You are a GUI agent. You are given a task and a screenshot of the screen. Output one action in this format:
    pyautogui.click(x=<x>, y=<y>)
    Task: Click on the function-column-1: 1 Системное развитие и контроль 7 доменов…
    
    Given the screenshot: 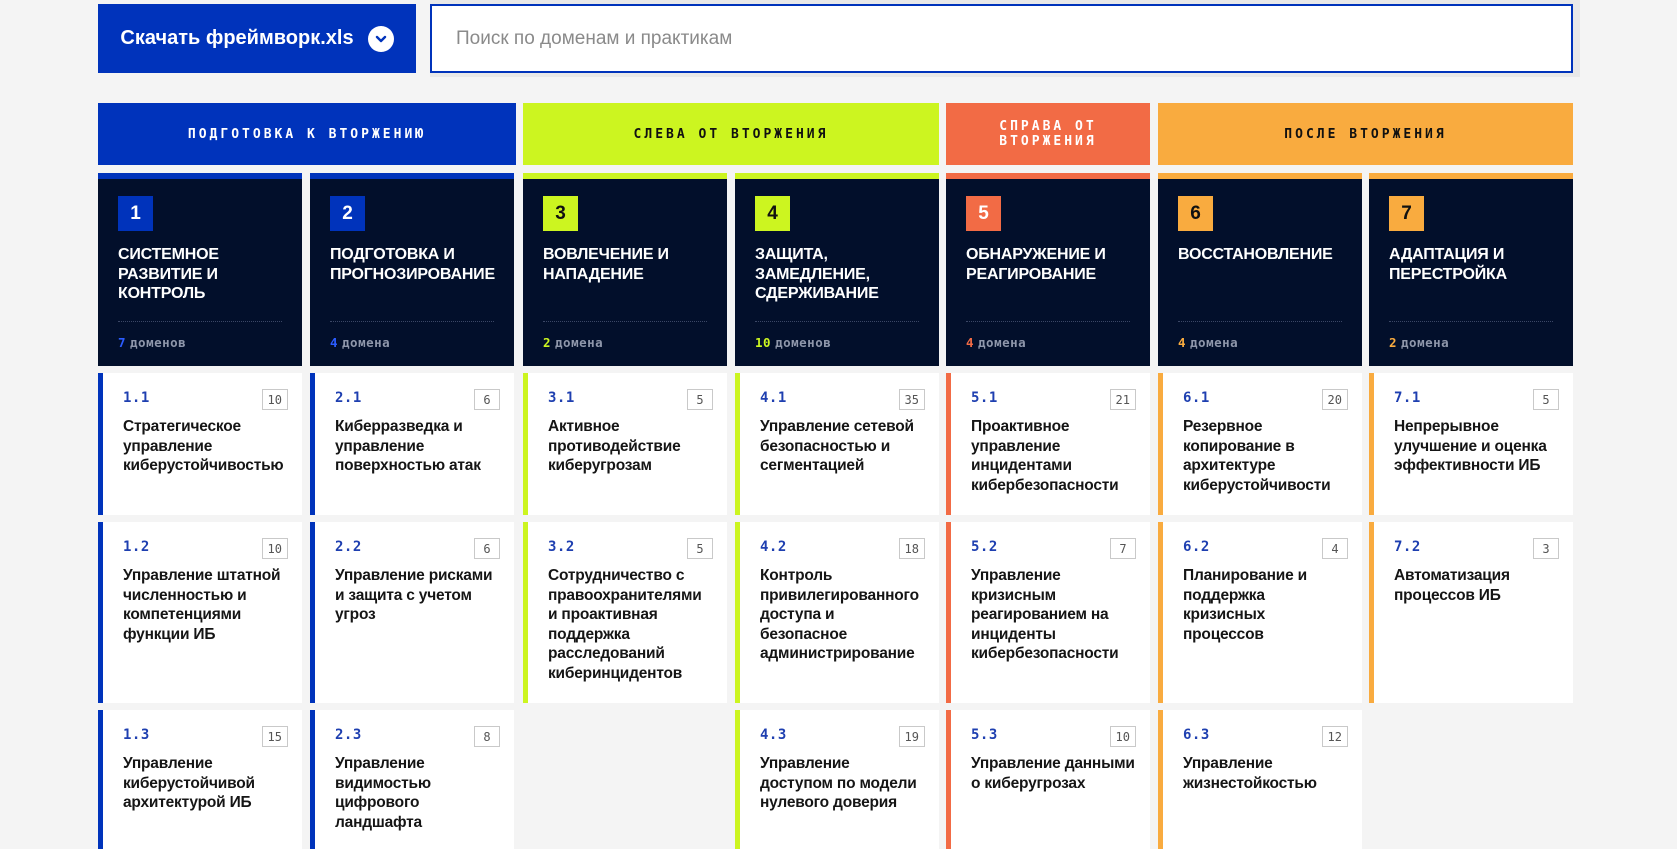 What is the action you would take?
    pyautogui.click(x=200, y=511)
    